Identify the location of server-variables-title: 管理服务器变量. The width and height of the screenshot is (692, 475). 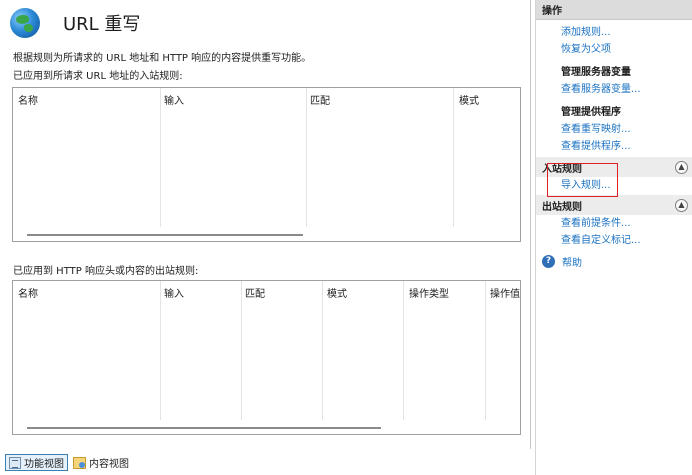
(596, 72).